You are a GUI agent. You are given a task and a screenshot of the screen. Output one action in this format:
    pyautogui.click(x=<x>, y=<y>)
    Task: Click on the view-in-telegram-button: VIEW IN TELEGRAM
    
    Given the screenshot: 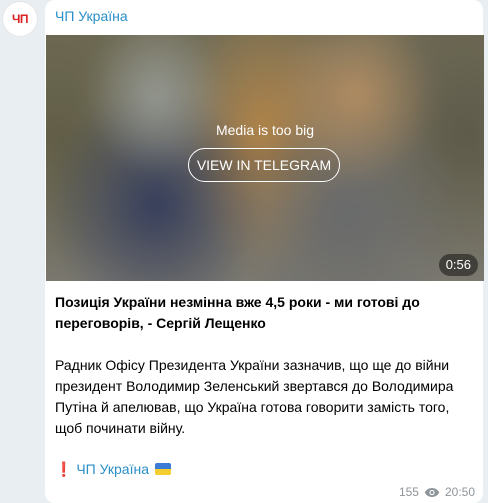 What is the action you would take?
    pyautogui.click(x=264, y=165)
    